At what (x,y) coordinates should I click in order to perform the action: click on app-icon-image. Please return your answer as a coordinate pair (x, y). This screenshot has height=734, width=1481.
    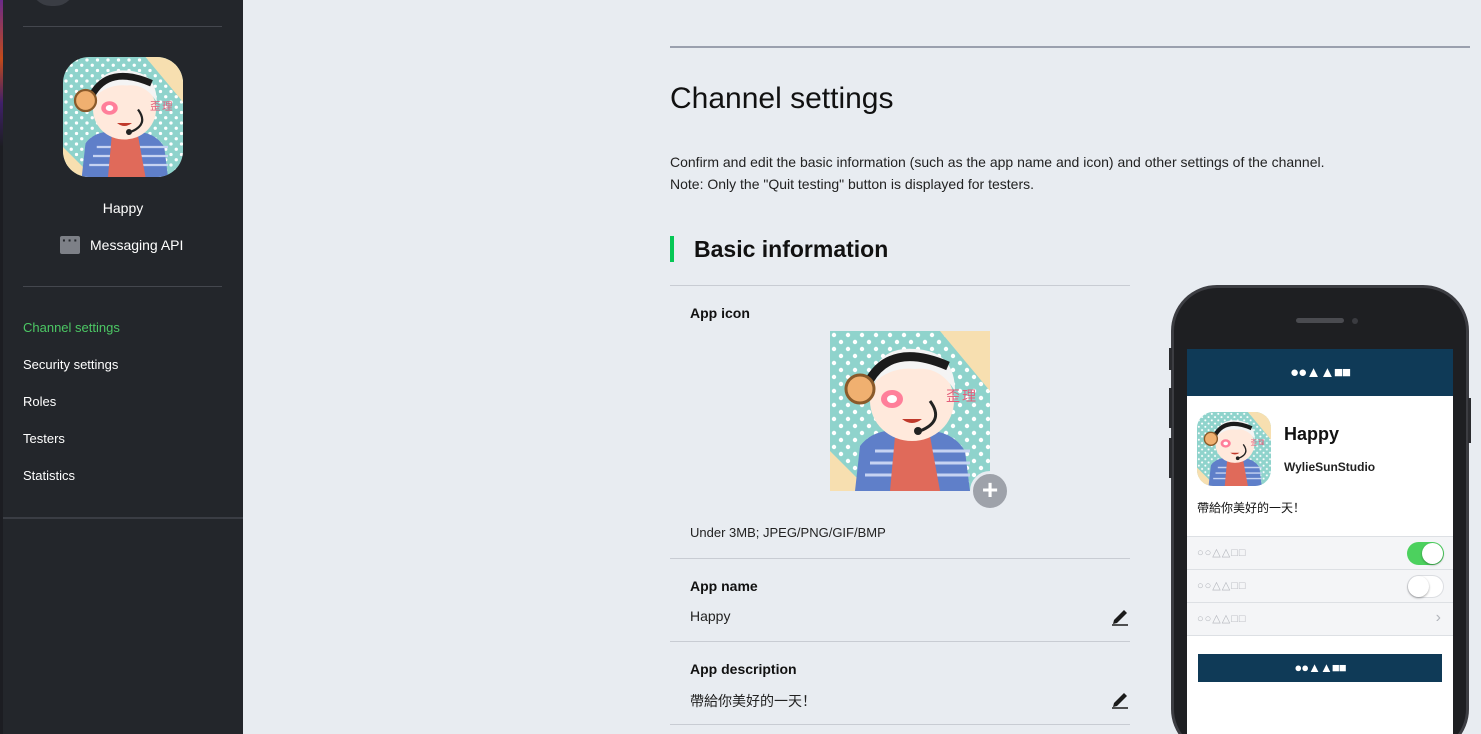
    Looking at the image, I should click on (910, 411).